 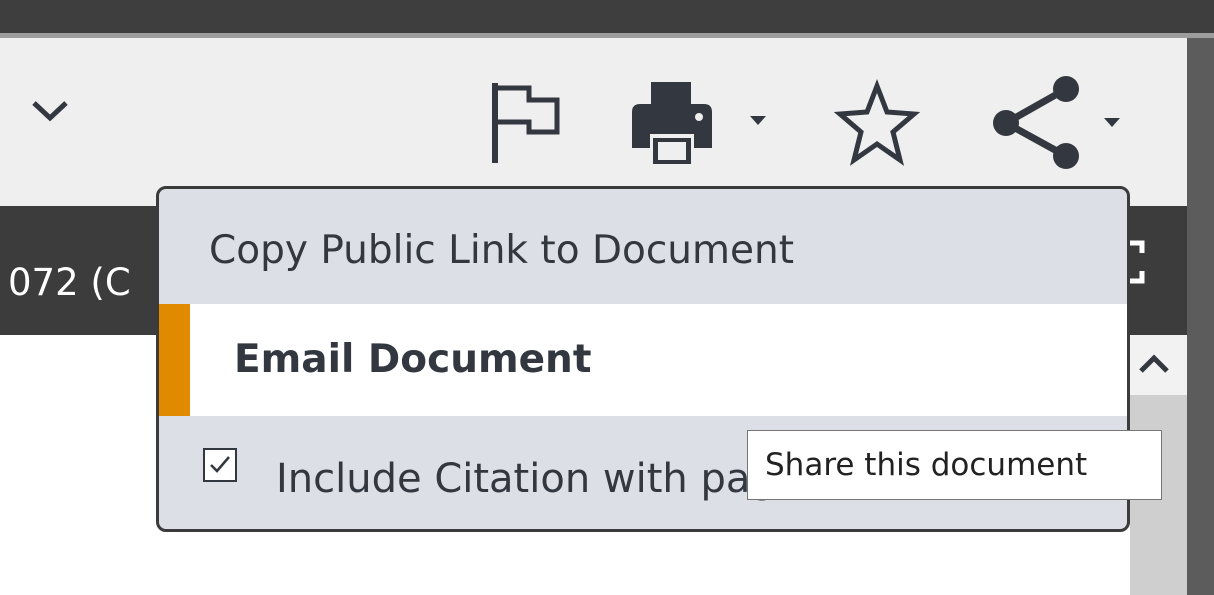 I want to click on share-tooltip: Share this document, so click(x=954, y=465).